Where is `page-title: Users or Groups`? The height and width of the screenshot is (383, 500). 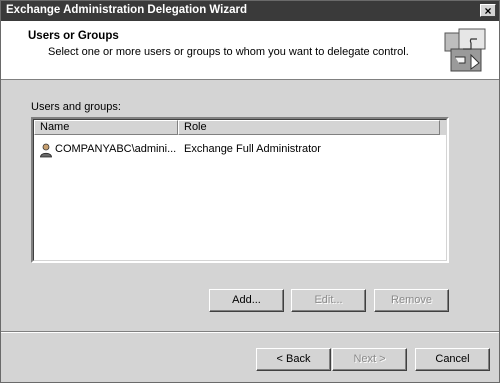
page-title: Users or Groups is located at coordinates (73, 36).